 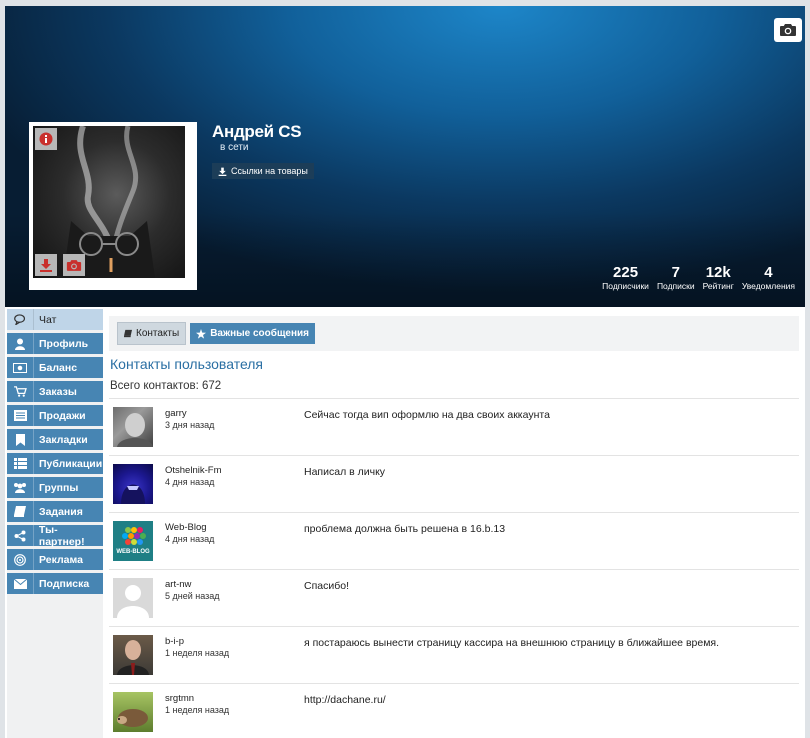 What do you see at coordinates (20, 487) in the screenshot?
I see `group-icon` at bounding box center [20, 487].